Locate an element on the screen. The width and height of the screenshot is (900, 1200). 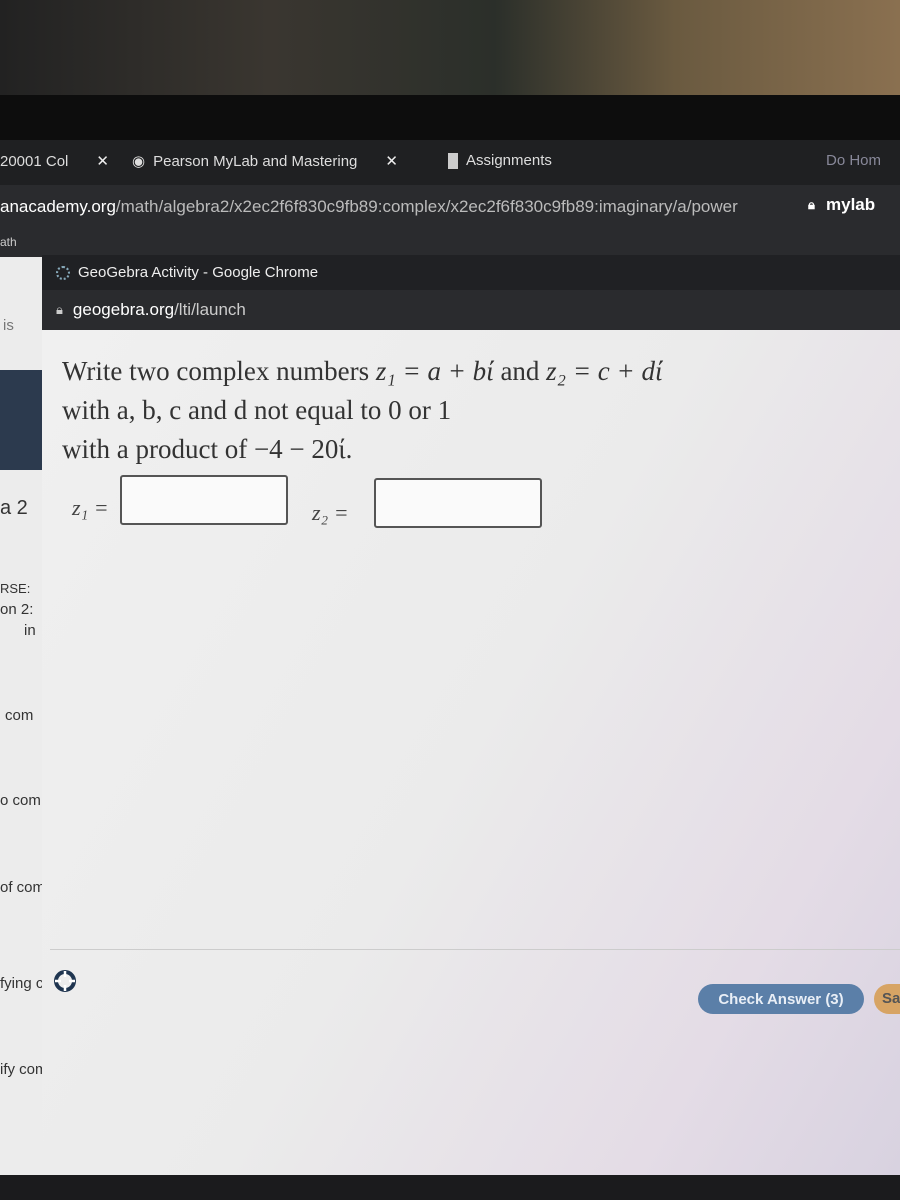
globe-icon: ◉ is located at coordinates (139, 161).